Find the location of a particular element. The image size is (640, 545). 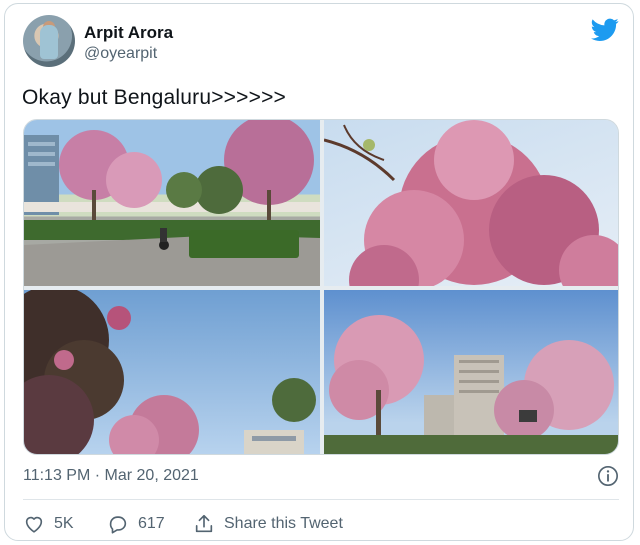

tweet-text: Okay but Bengaluru>>>>>> is located at coordinates (154, 97).